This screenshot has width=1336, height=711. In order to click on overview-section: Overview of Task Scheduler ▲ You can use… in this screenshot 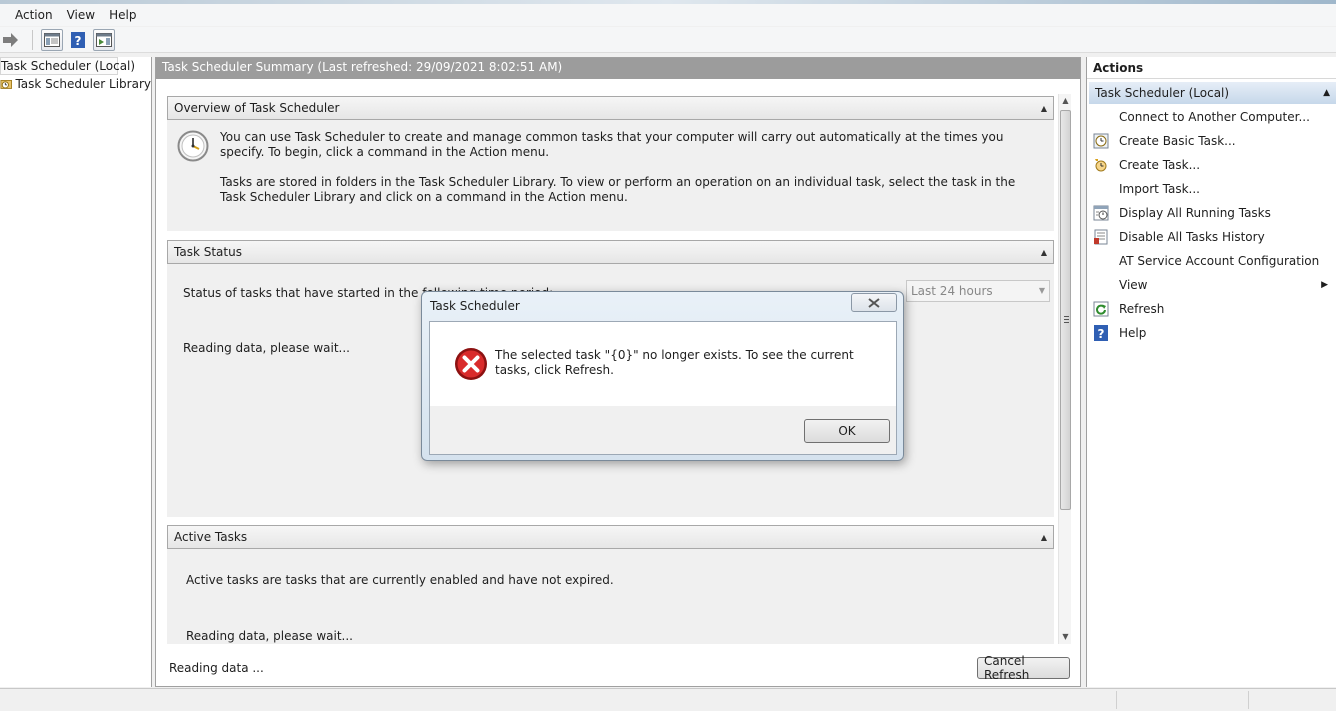, I will do `click(610, 163)`.